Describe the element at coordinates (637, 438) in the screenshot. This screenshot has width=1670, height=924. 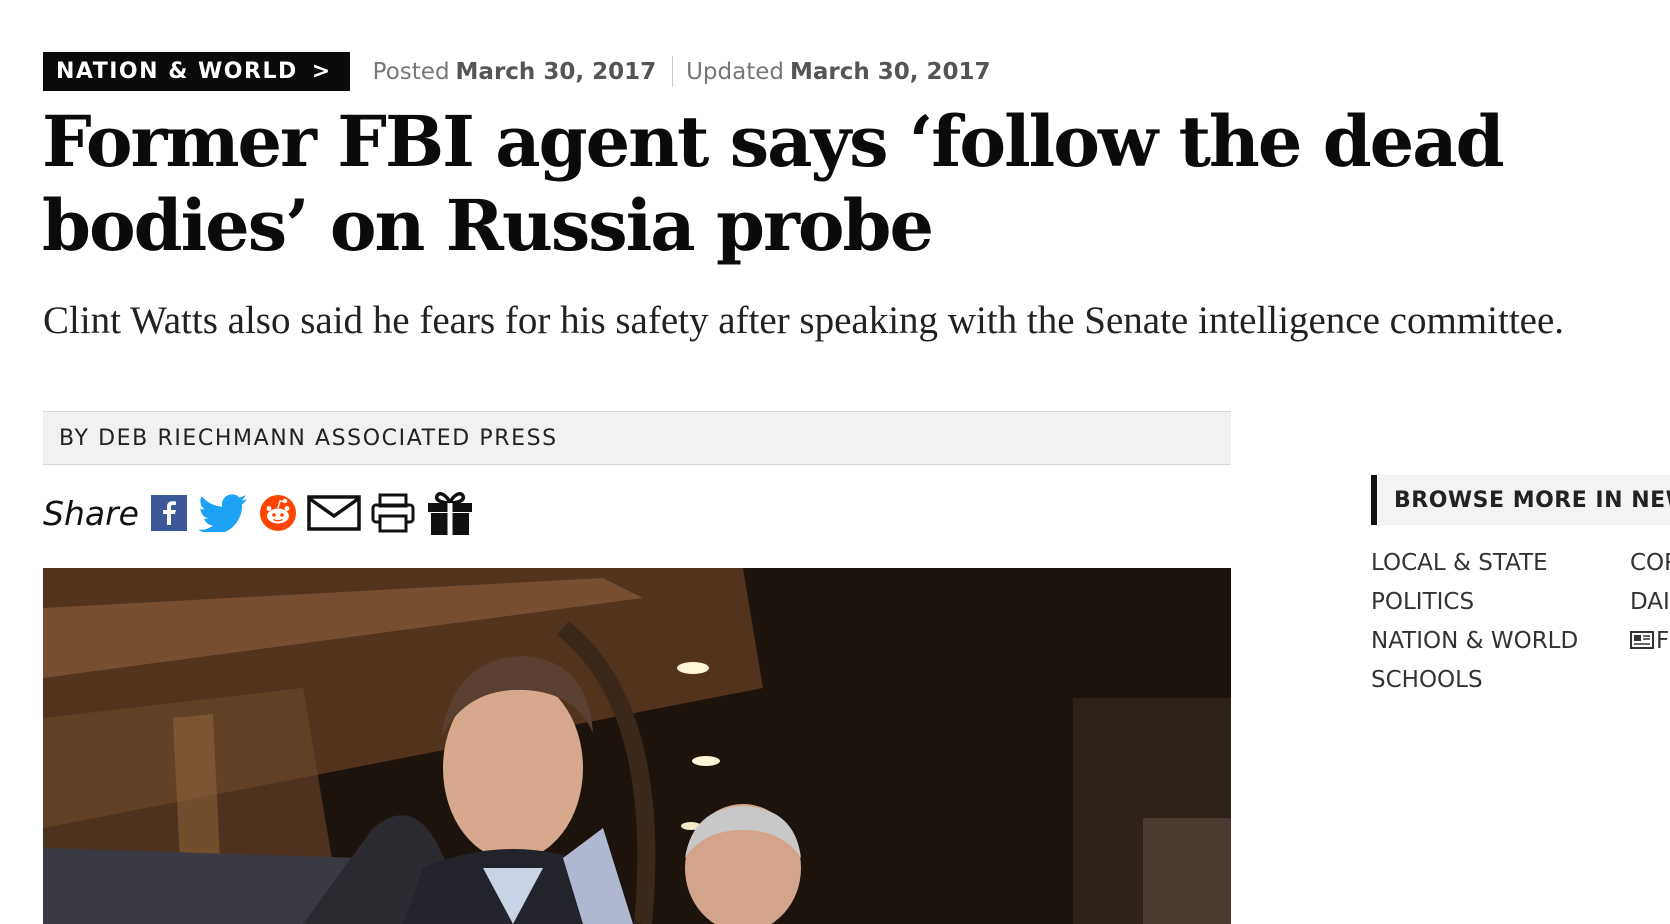
I see `byline-bar: BY DEB RIECHMANN ASSOCIATED PRESS` at that location.